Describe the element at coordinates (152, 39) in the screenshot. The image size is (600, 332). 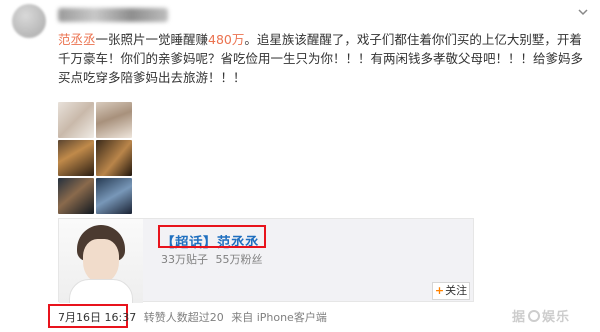
I see `post-text-part1: 一张照片一觉睡醒赚` at that location.